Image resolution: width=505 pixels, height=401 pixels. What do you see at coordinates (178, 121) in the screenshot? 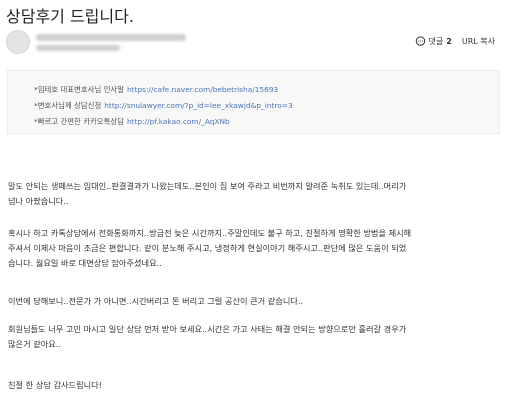
I see `link-url: http://pf.kakao.com/_AqXNb` at bounding box center [178, 121].